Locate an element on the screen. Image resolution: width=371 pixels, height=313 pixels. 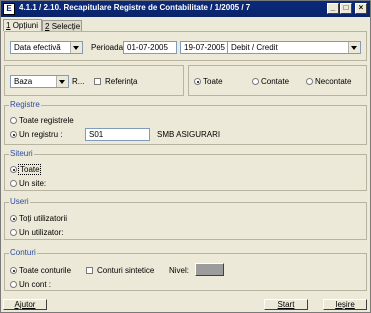
start-button: Start is located at coordinates (286, 304).